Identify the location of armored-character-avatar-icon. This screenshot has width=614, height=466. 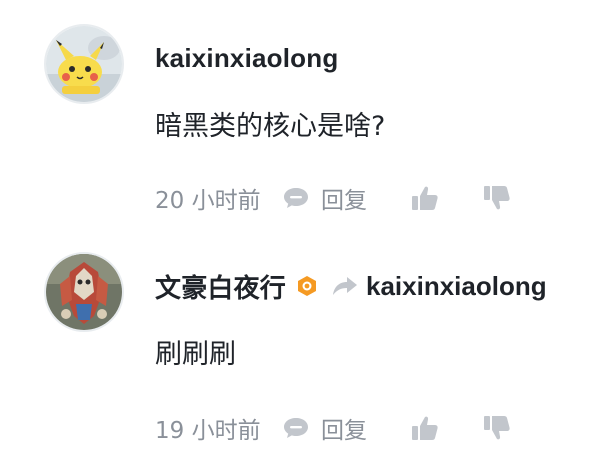
(84, 292).